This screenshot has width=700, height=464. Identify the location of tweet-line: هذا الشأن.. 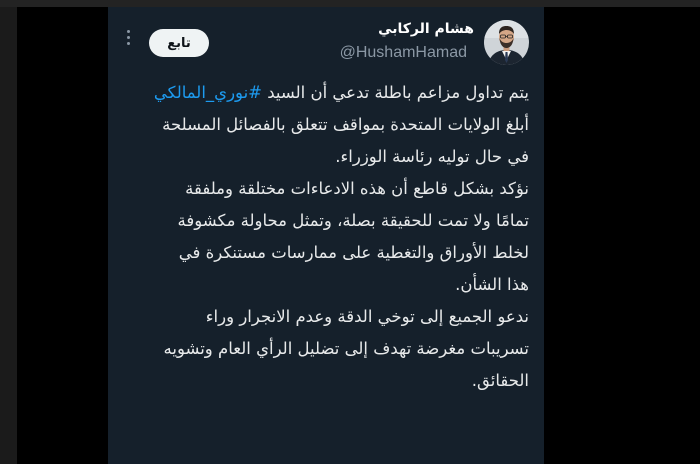
(492, 284).